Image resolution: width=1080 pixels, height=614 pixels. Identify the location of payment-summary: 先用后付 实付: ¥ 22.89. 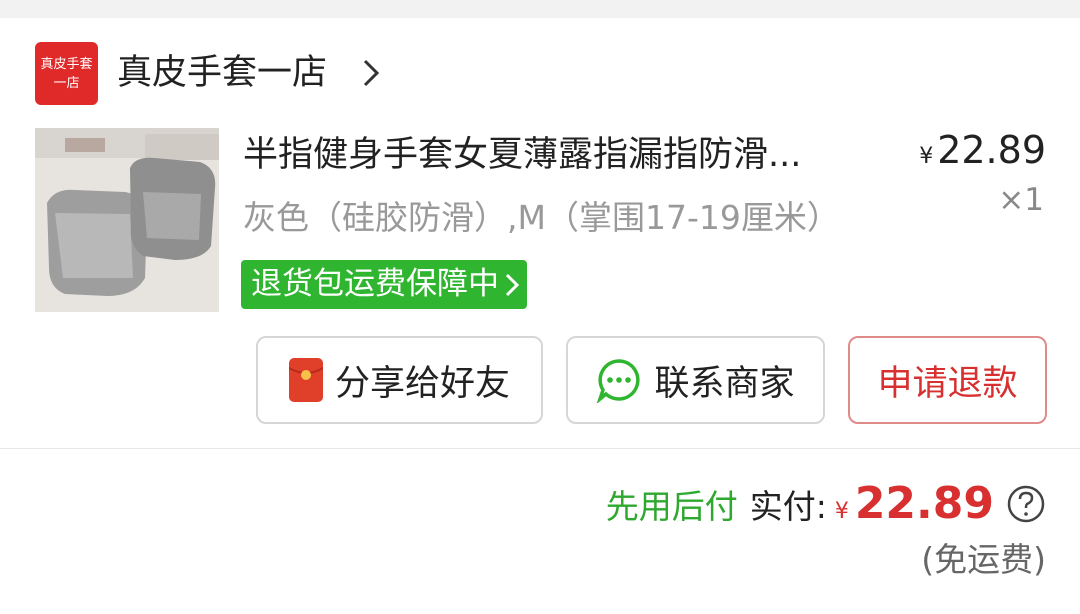
(826, 503).